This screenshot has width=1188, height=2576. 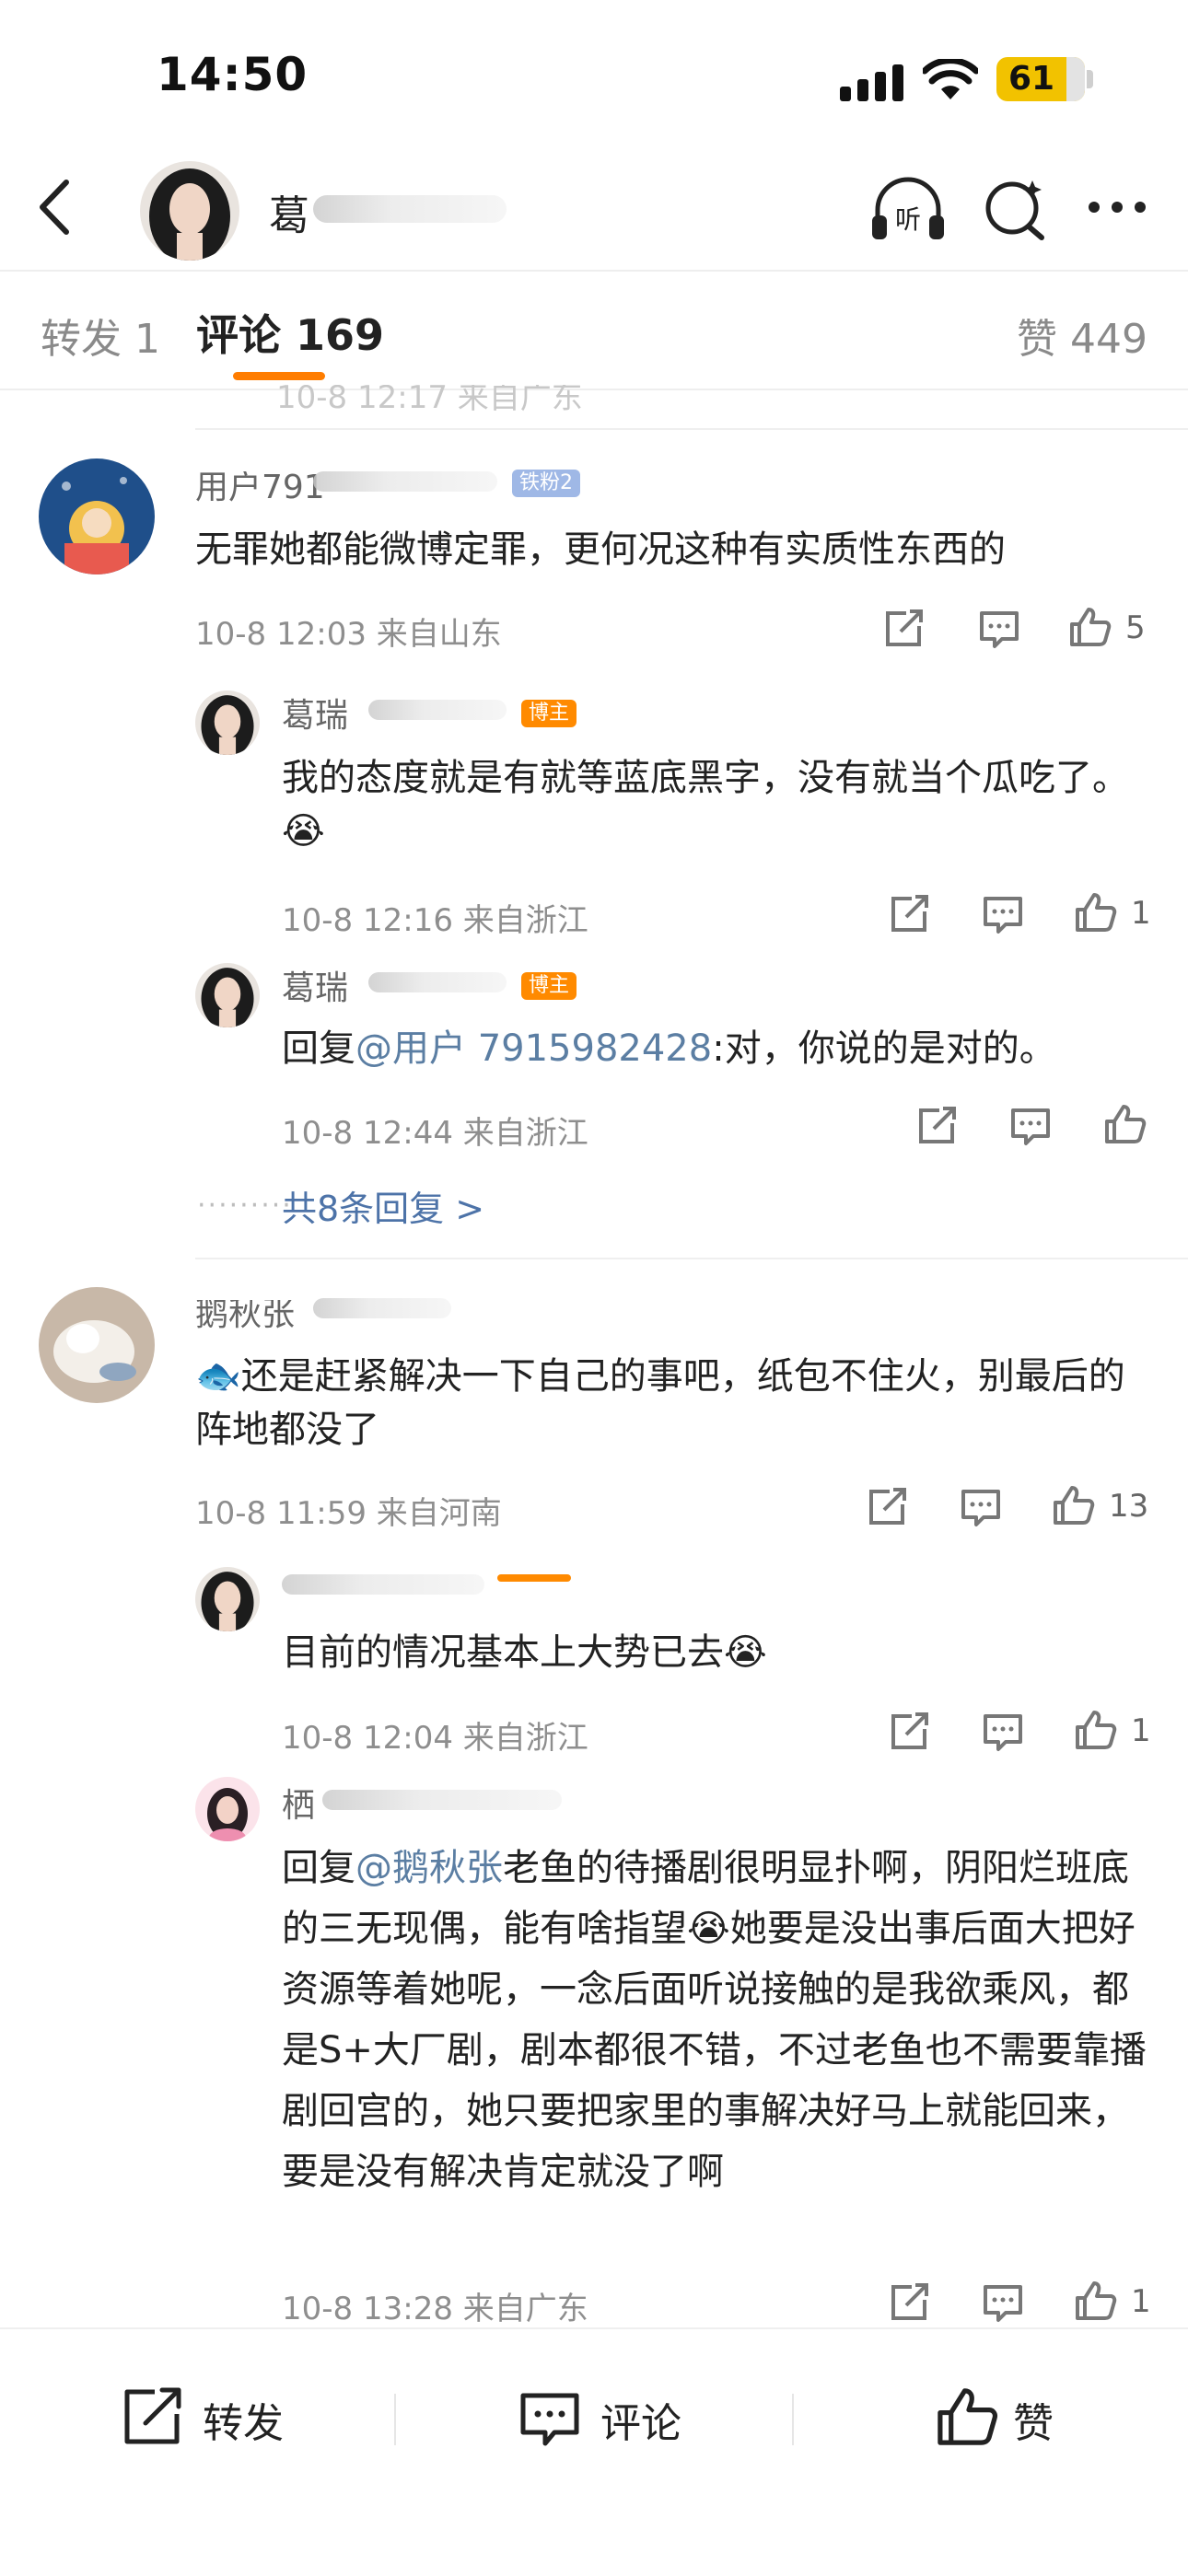 What do you see at coordinates (429, 1868) in the screenshot?
I see `mention-link: @鹅秋张` at bounding box center [429, 1868].